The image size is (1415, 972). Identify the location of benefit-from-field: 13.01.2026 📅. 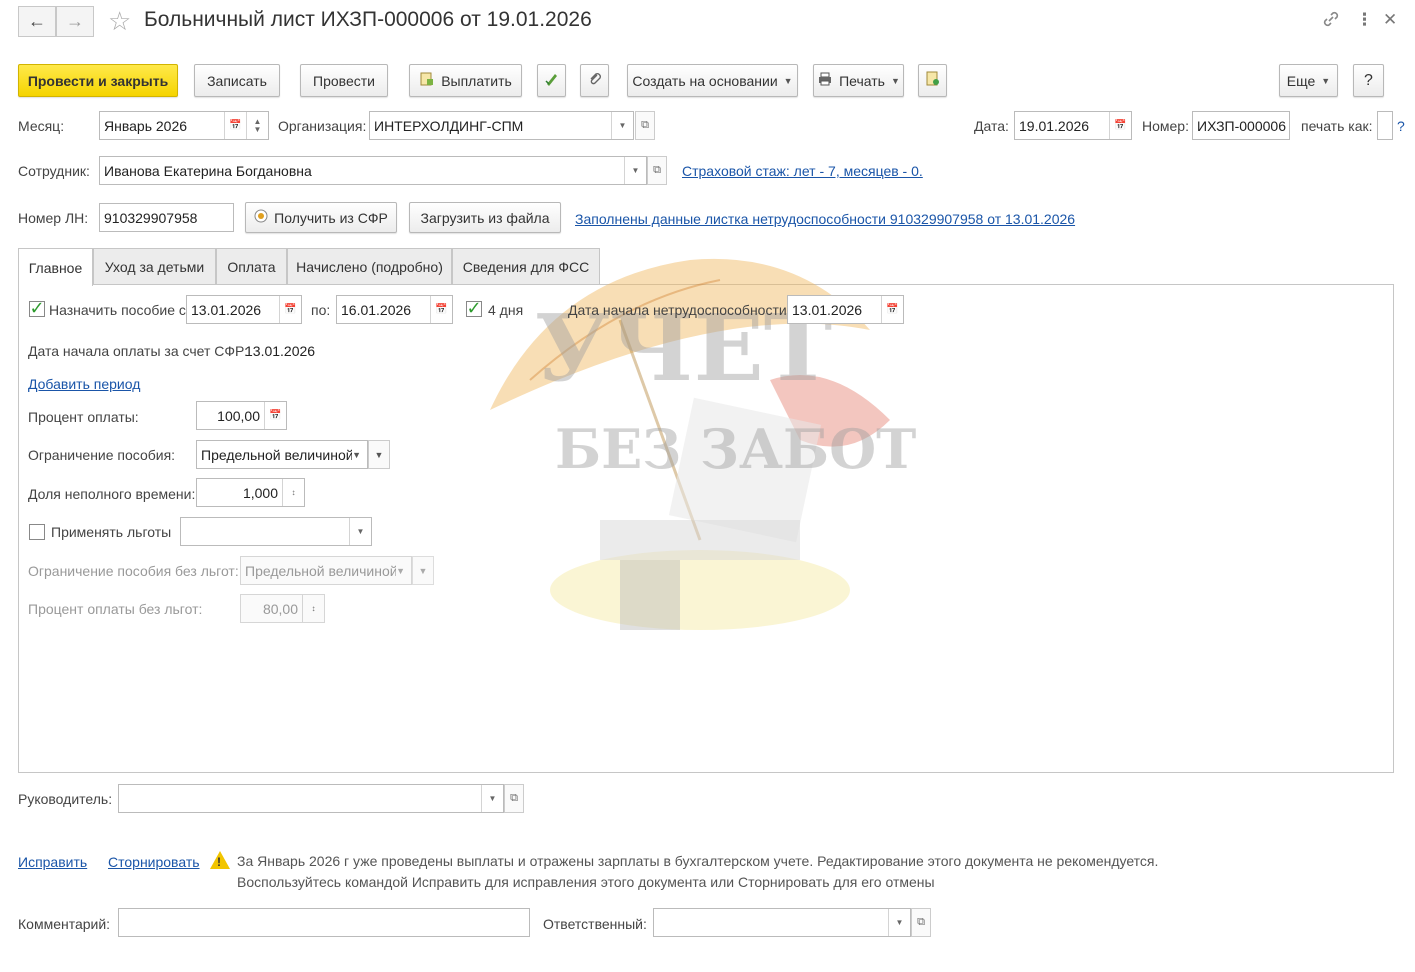
(244, 309).